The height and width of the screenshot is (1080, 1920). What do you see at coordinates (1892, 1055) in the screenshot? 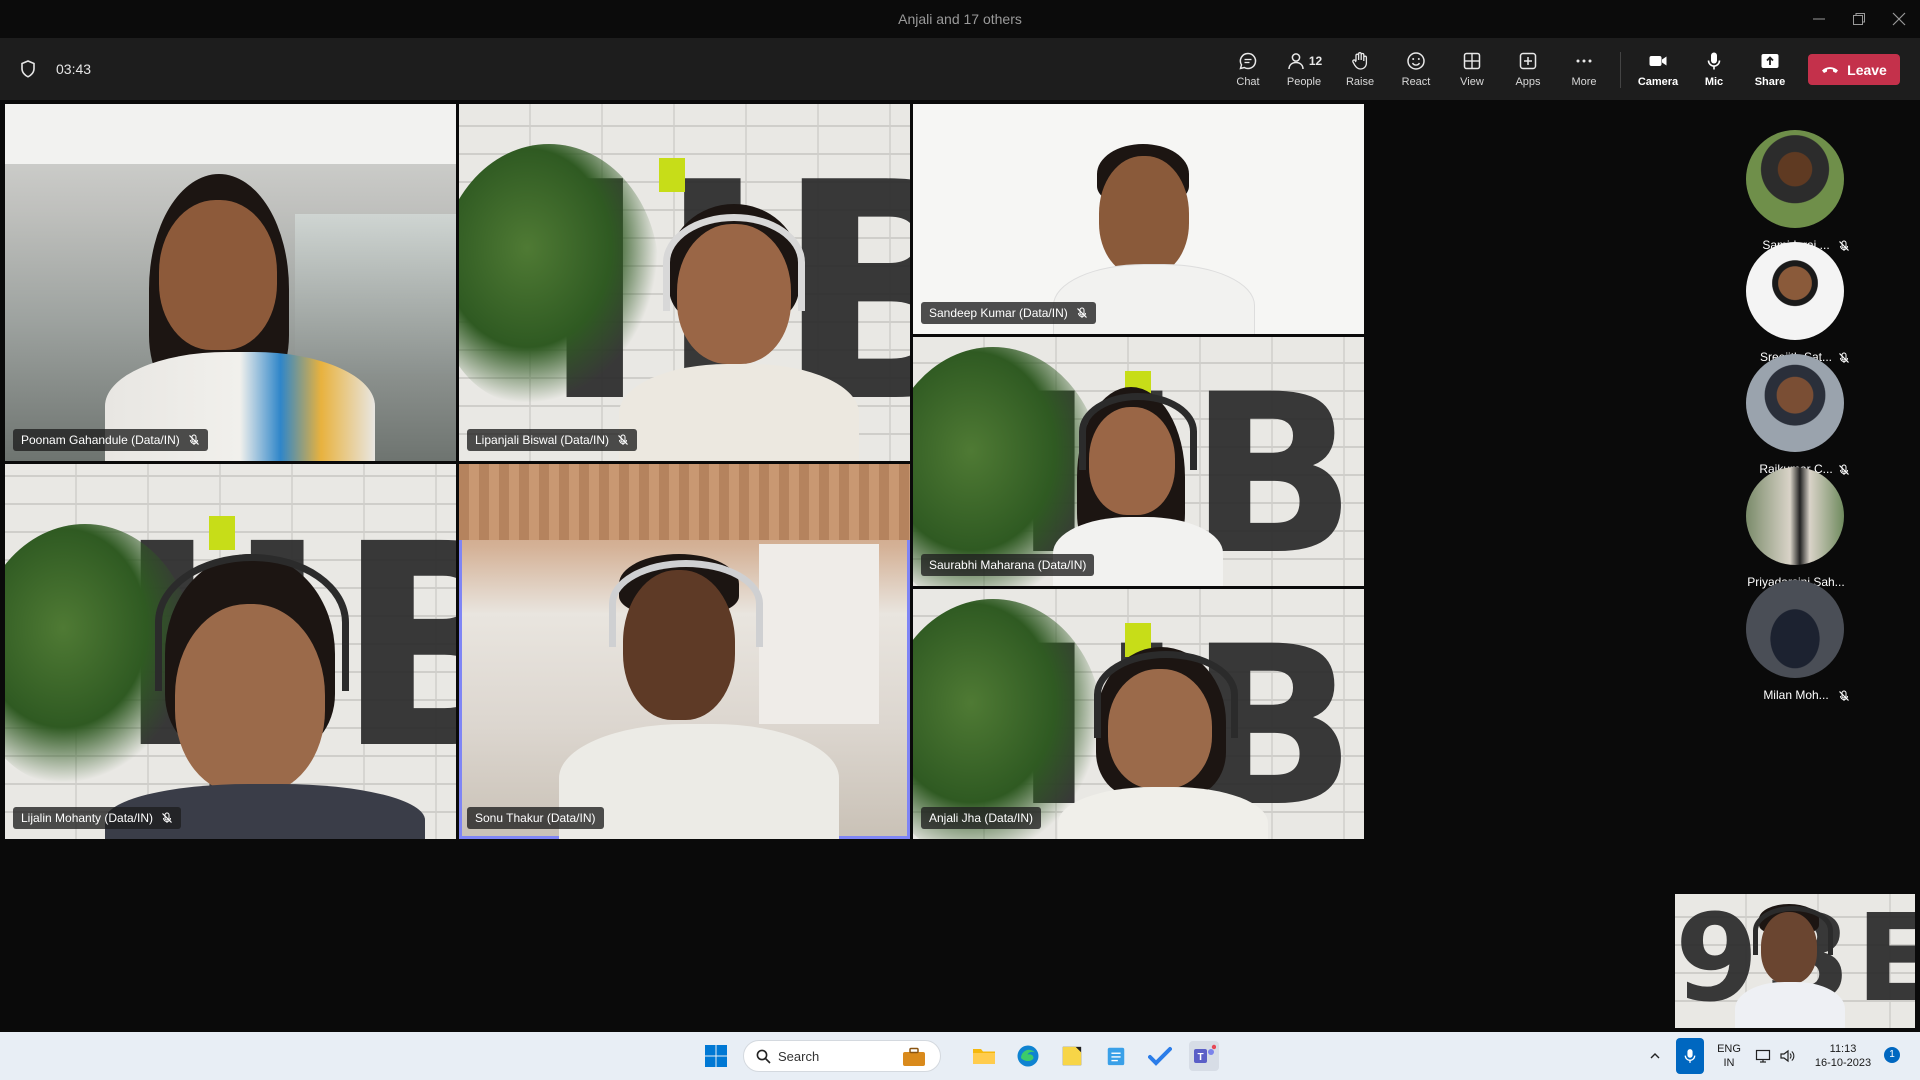
I see `notification-badge: 1` at bounding box center [1892, 1055].